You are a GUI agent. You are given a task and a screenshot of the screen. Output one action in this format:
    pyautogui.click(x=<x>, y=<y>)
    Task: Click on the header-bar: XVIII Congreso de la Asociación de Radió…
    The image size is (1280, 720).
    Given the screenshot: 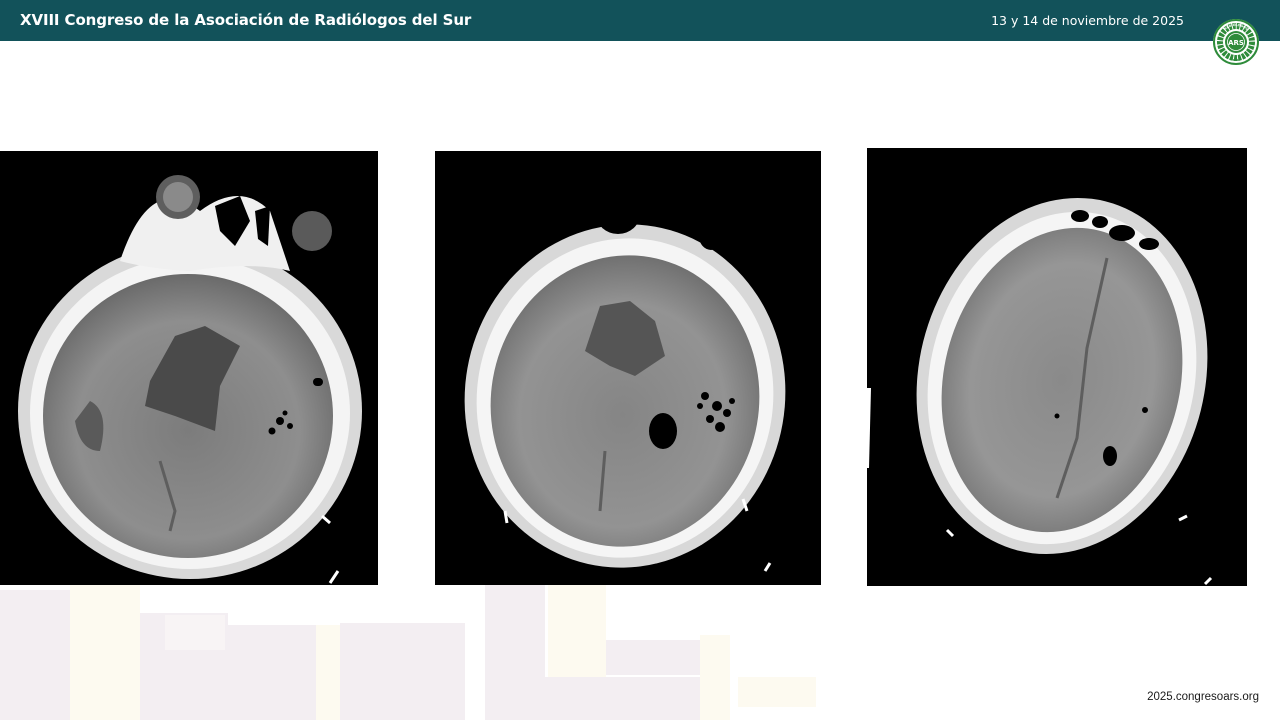 What is the action you would take?
    pyautogui.click(x=640, y=20)
    